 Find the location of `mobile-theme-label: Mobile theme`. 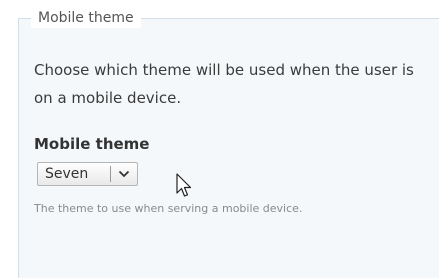

mobile-theme-label: Mobile theme is located at coordinates (92, 144).